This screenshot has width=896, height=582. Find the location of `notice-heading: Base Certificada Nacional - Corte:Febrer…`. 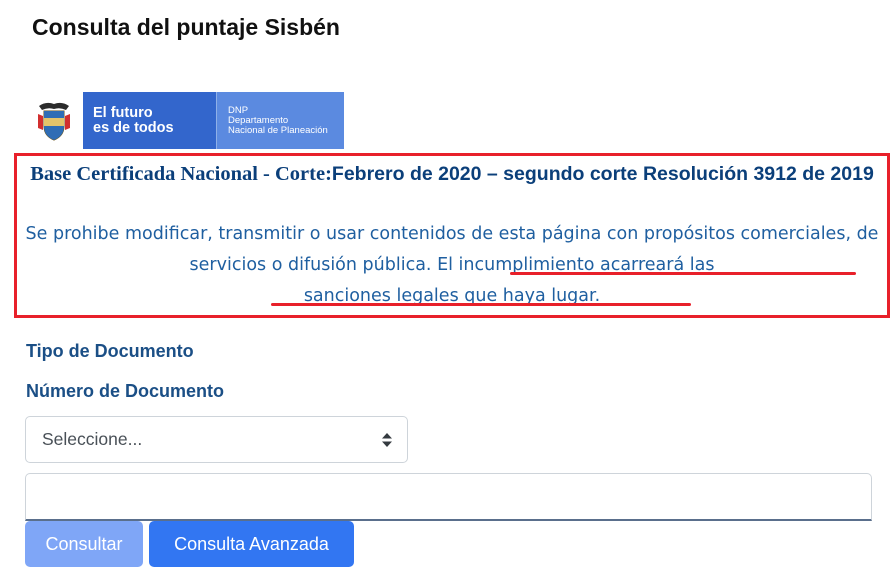

notice-heading: Base Certificada Nacional - Corte:Febrer… is located at coordinates (452, 174).